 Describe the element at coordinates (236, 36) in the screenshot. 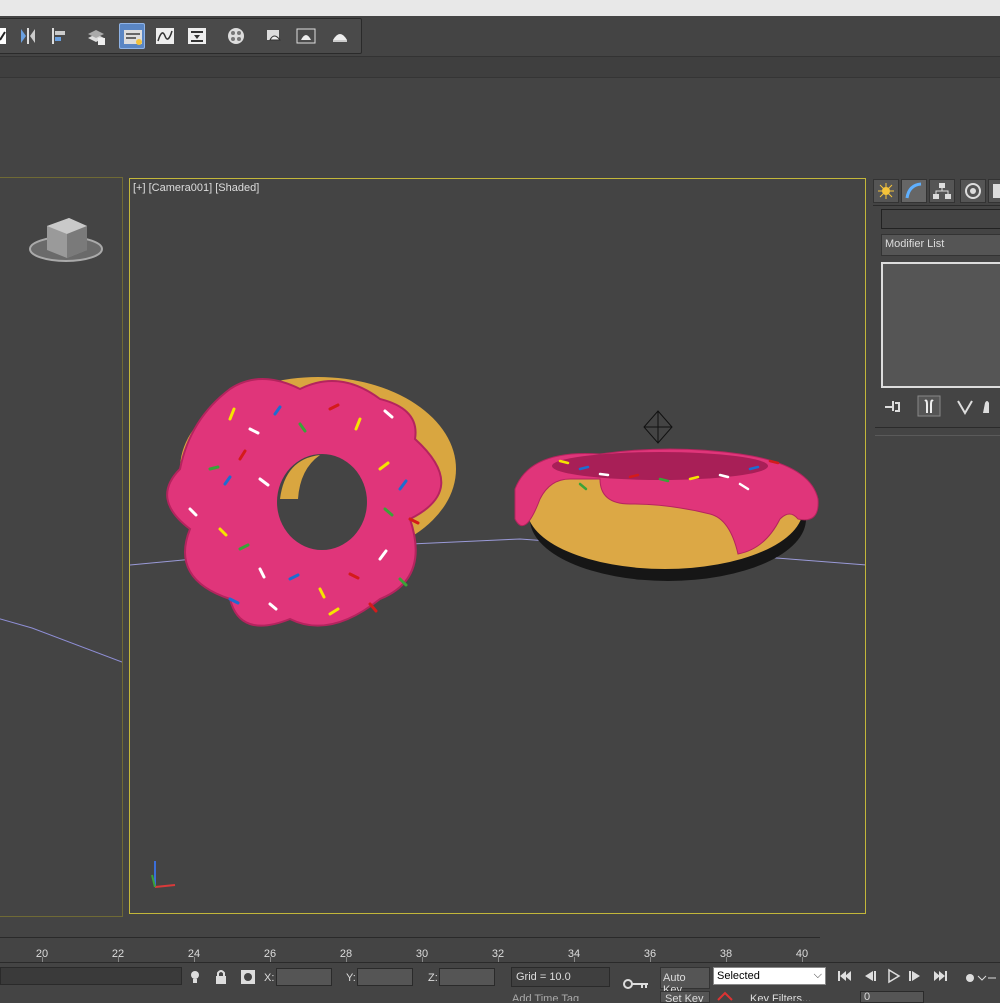

I see `material-editor-icon` at that location.